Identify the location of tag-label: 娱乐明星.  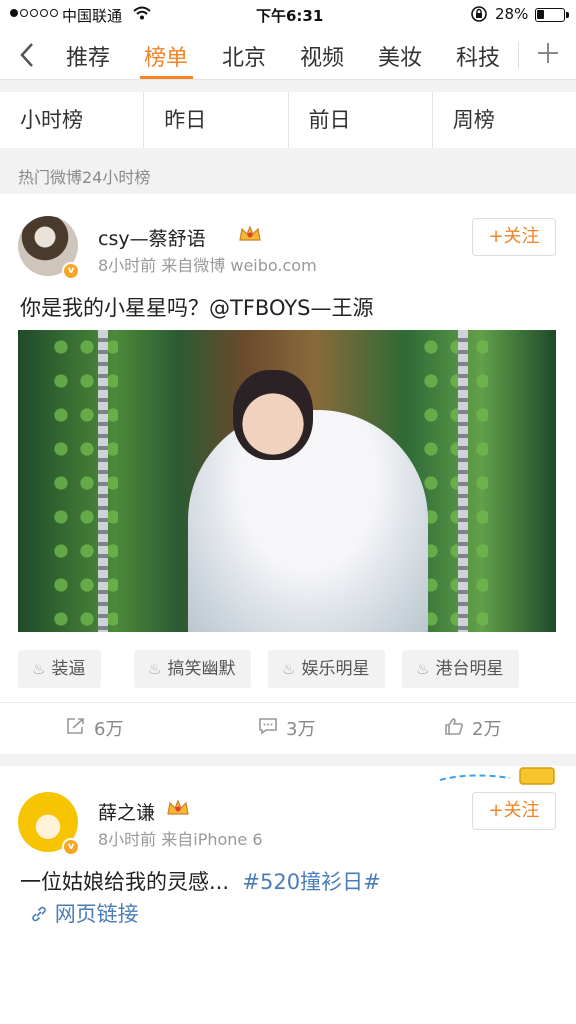
(335, 669).